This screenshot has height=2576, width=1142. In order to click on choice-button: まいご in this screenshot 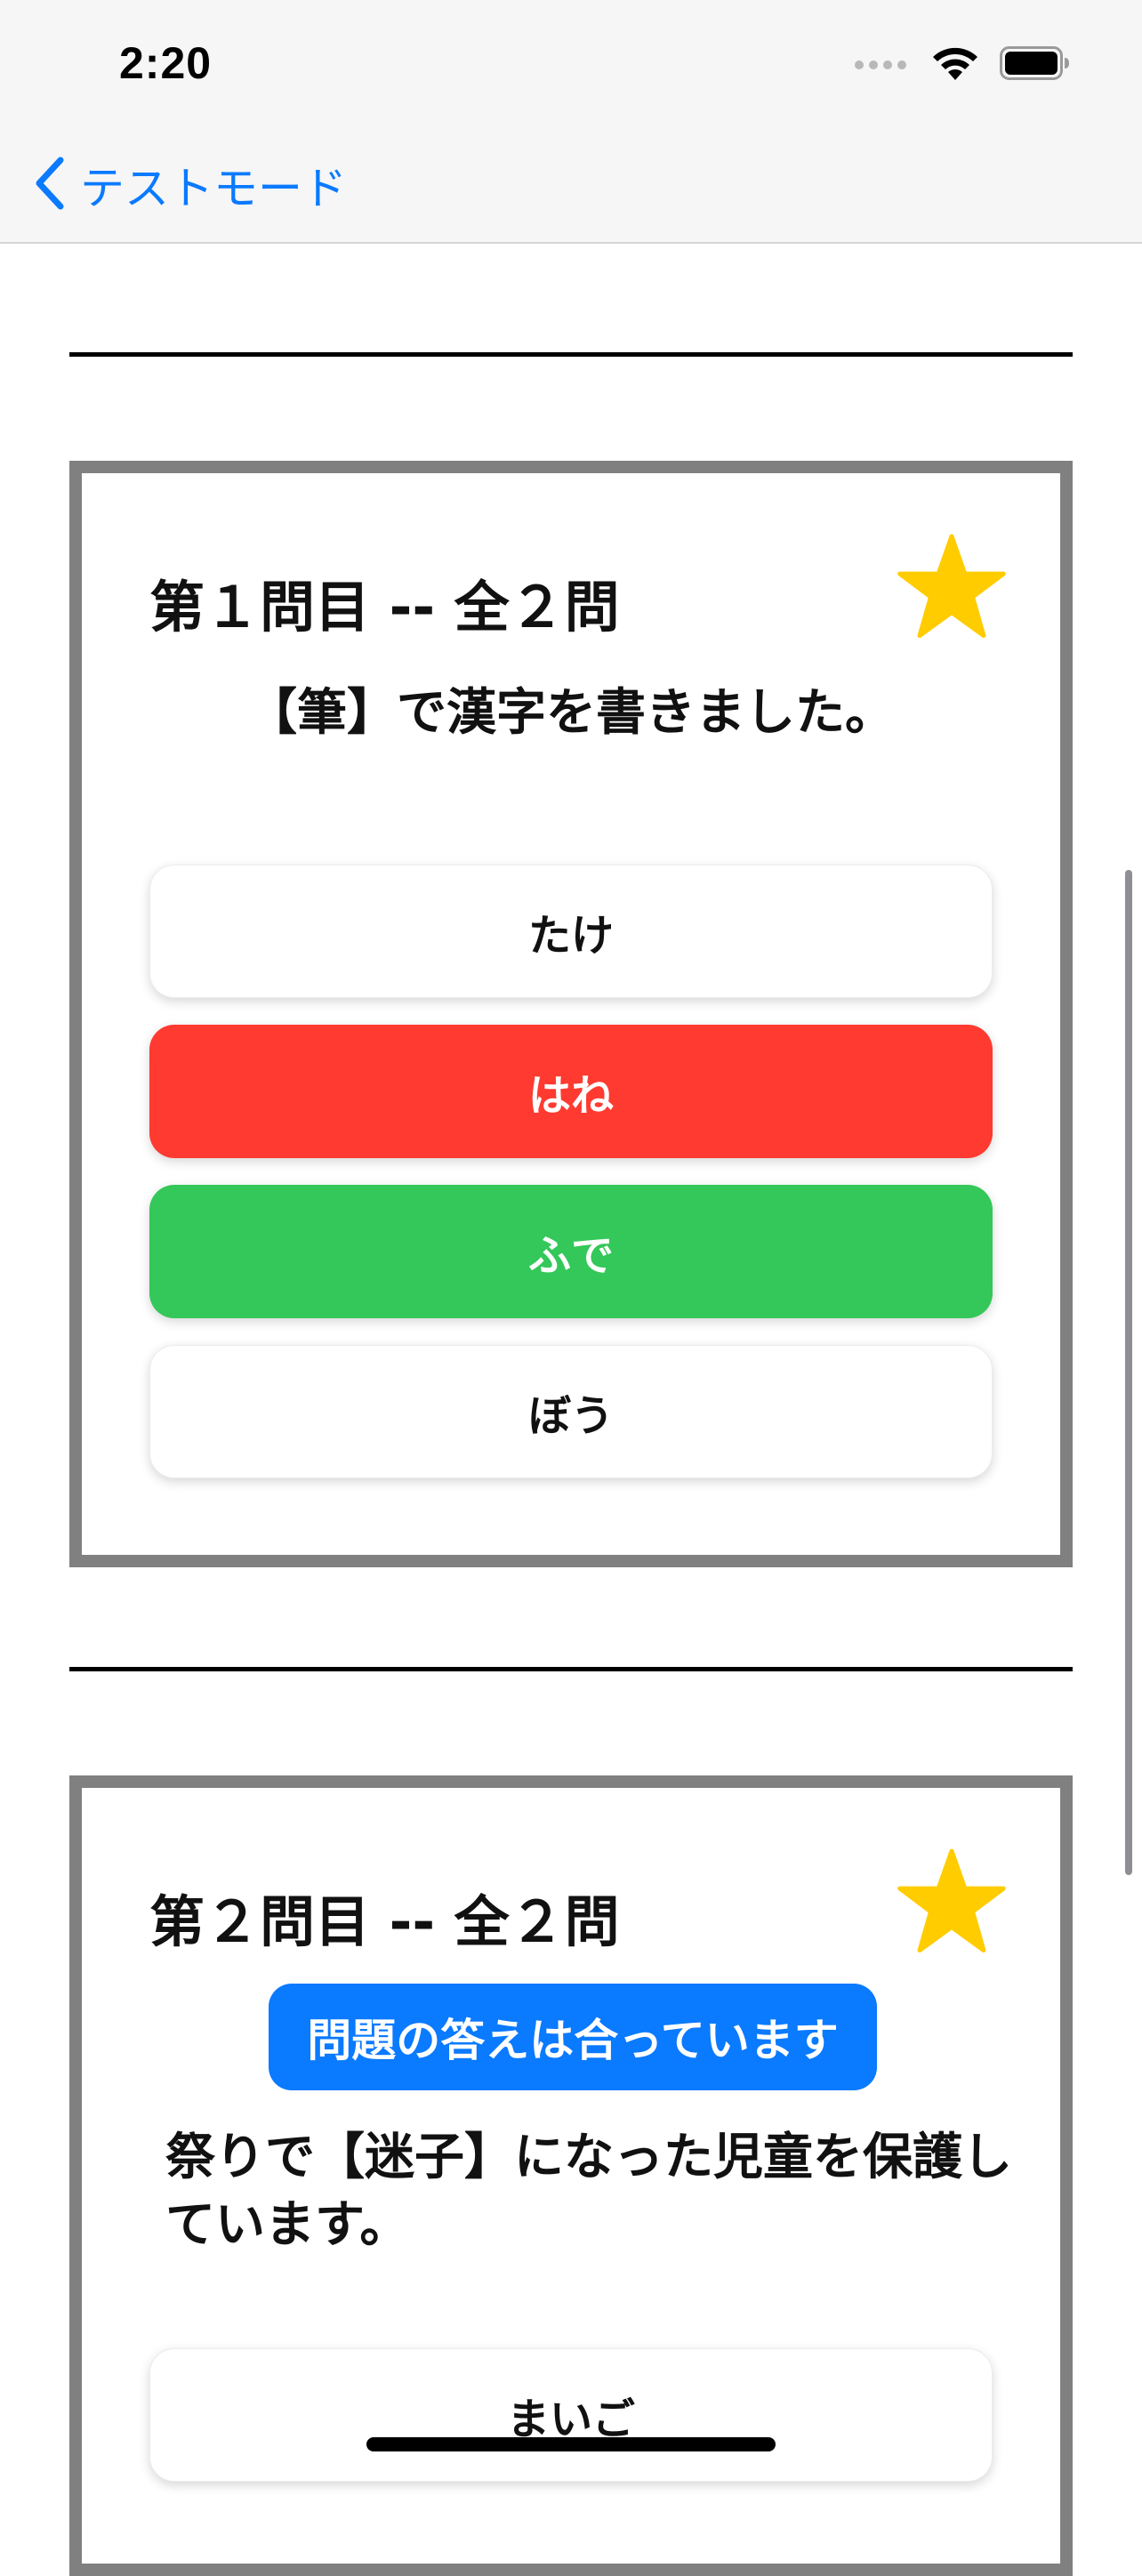, I will do `click(571, 2415)`.